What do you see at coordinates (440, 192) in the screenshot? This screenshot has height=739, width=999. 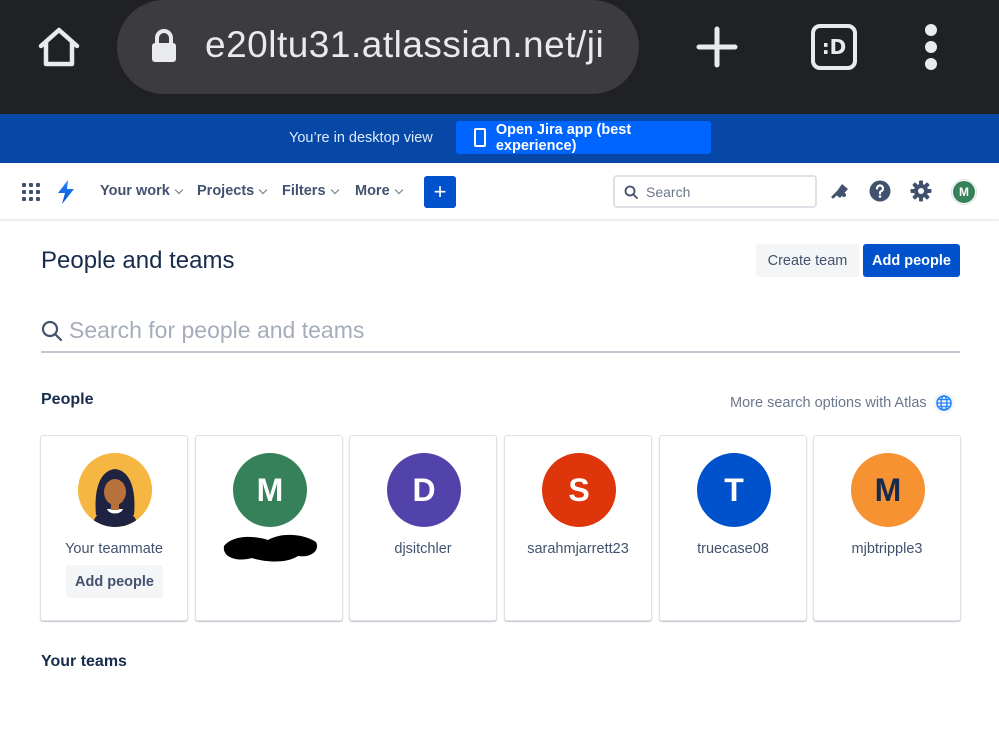 I see `create-button: +` at bounding box center [440, 192].